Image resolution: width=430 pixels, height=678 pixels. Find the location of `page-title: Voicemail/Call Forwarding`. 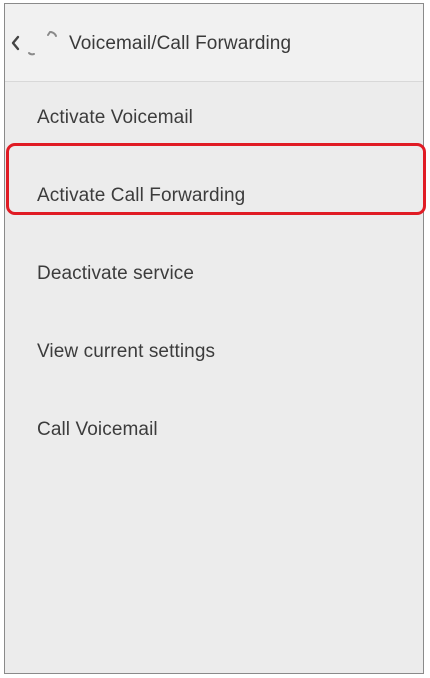

page-title: Voicemail/Call Forwarding is located at coordinates (180, 43).